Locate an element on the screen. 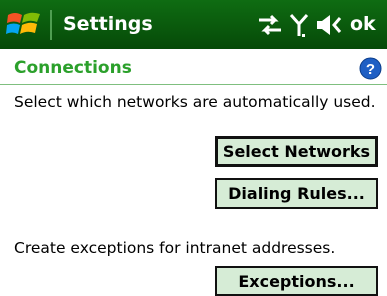  window-title: Settings is located at coordinates (108, 24).